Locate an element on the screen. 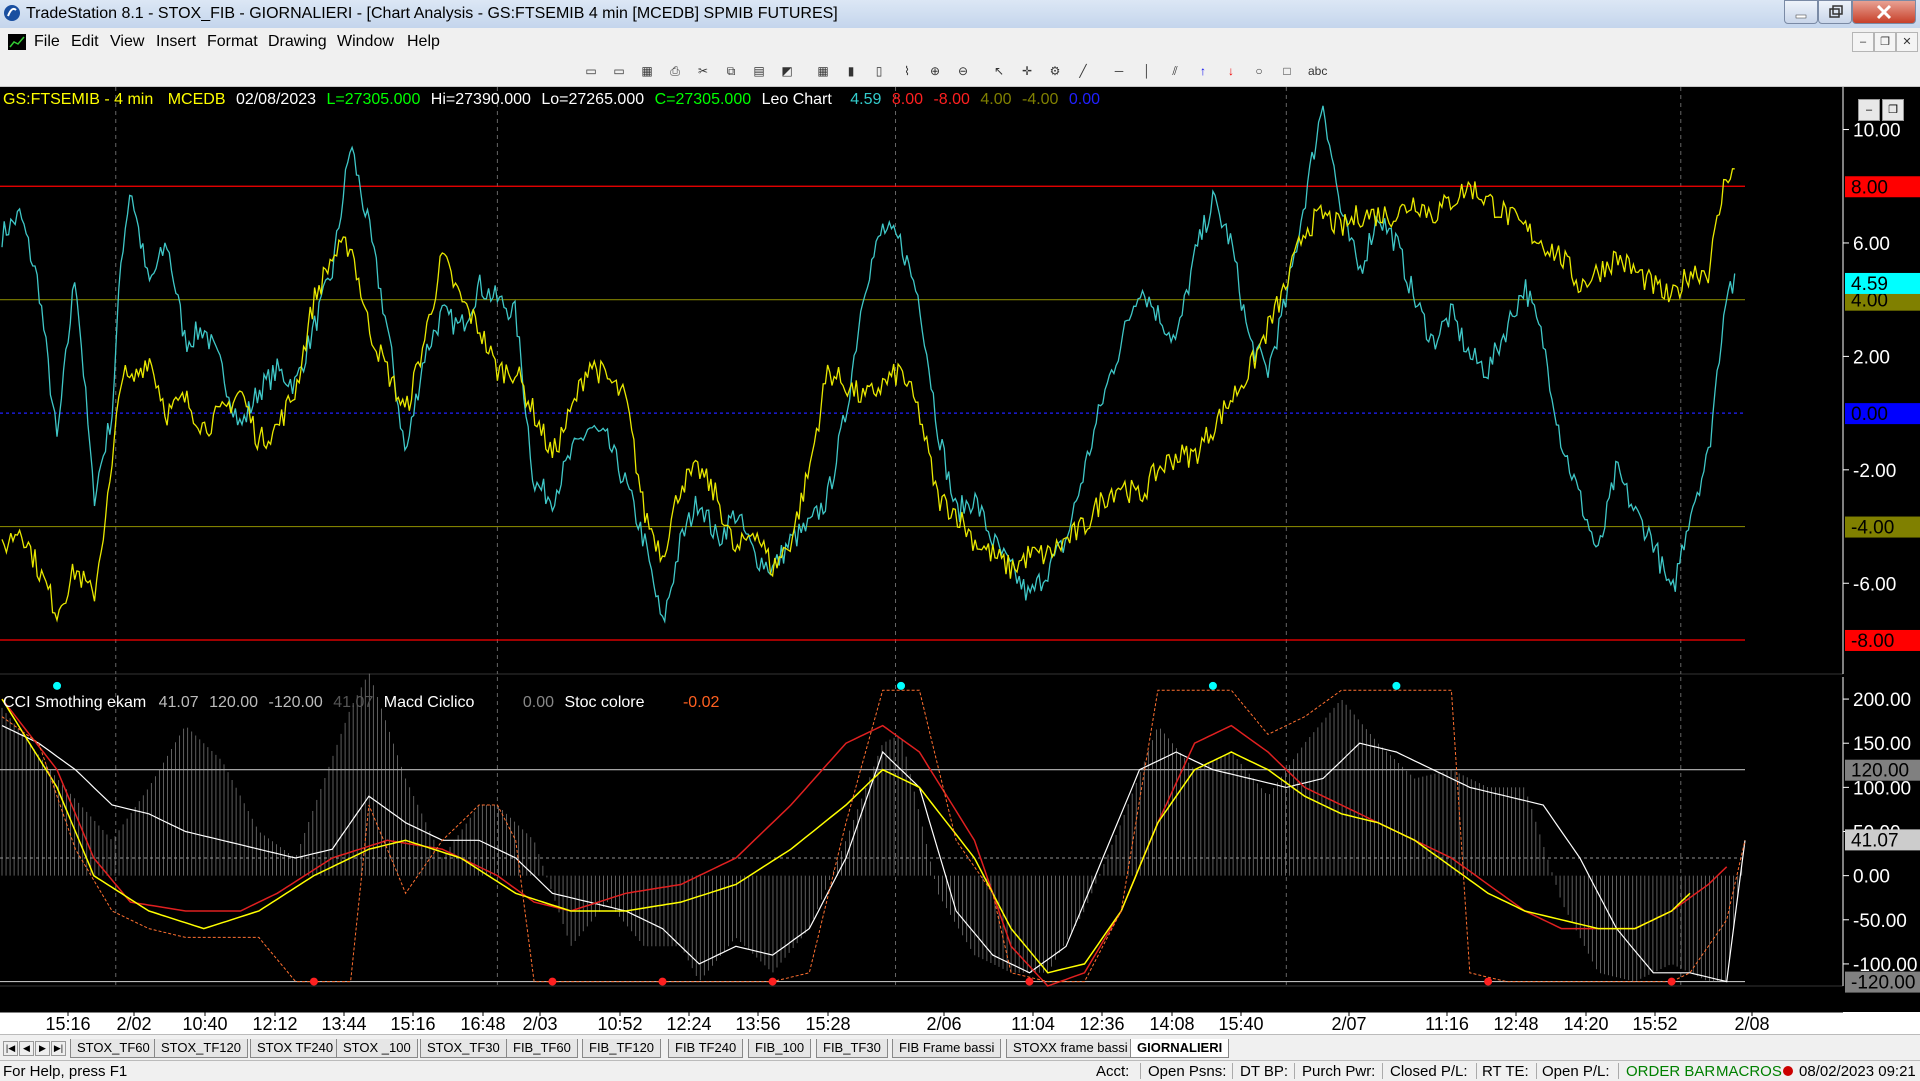 The image size is (1920, 1081). zoom-out-icon: ⊖ is located at coordinates (963, 71).